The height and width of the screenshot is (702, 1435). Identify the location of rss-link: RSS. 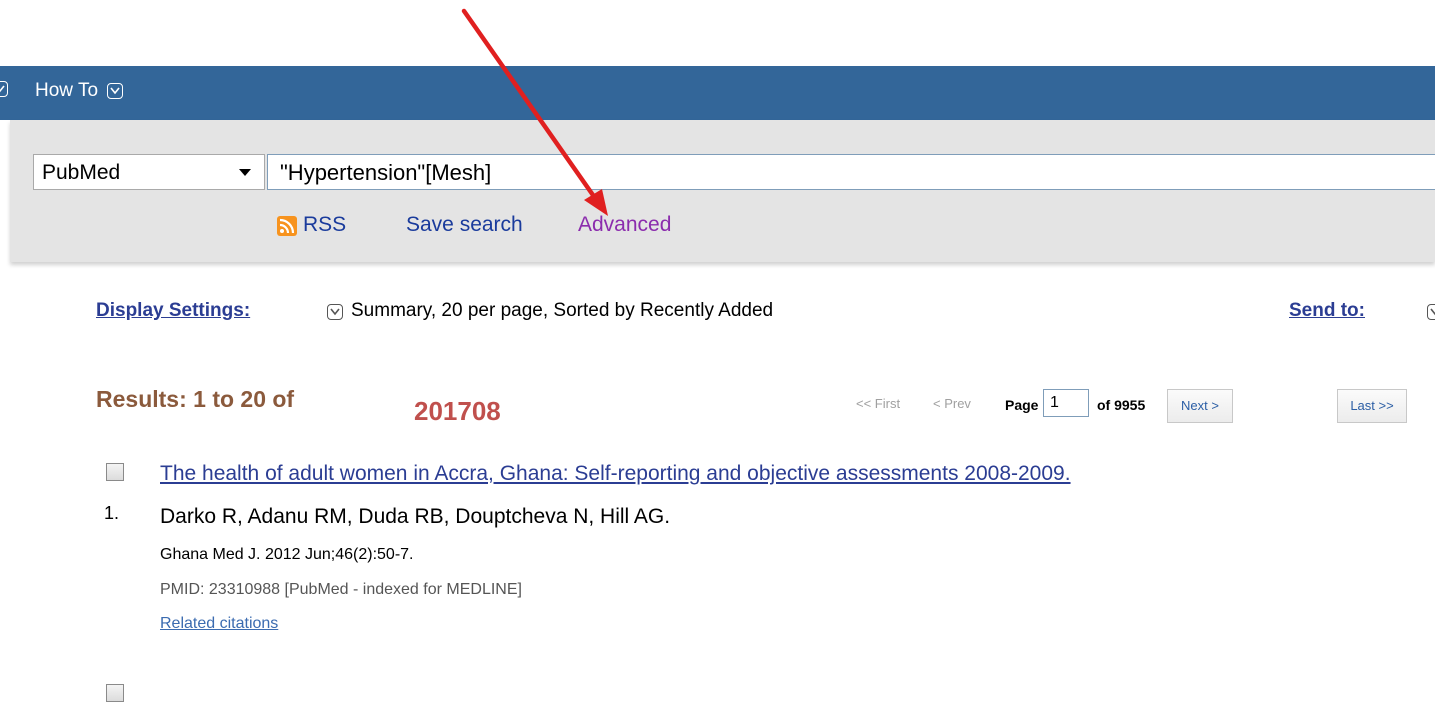
(324, 225).